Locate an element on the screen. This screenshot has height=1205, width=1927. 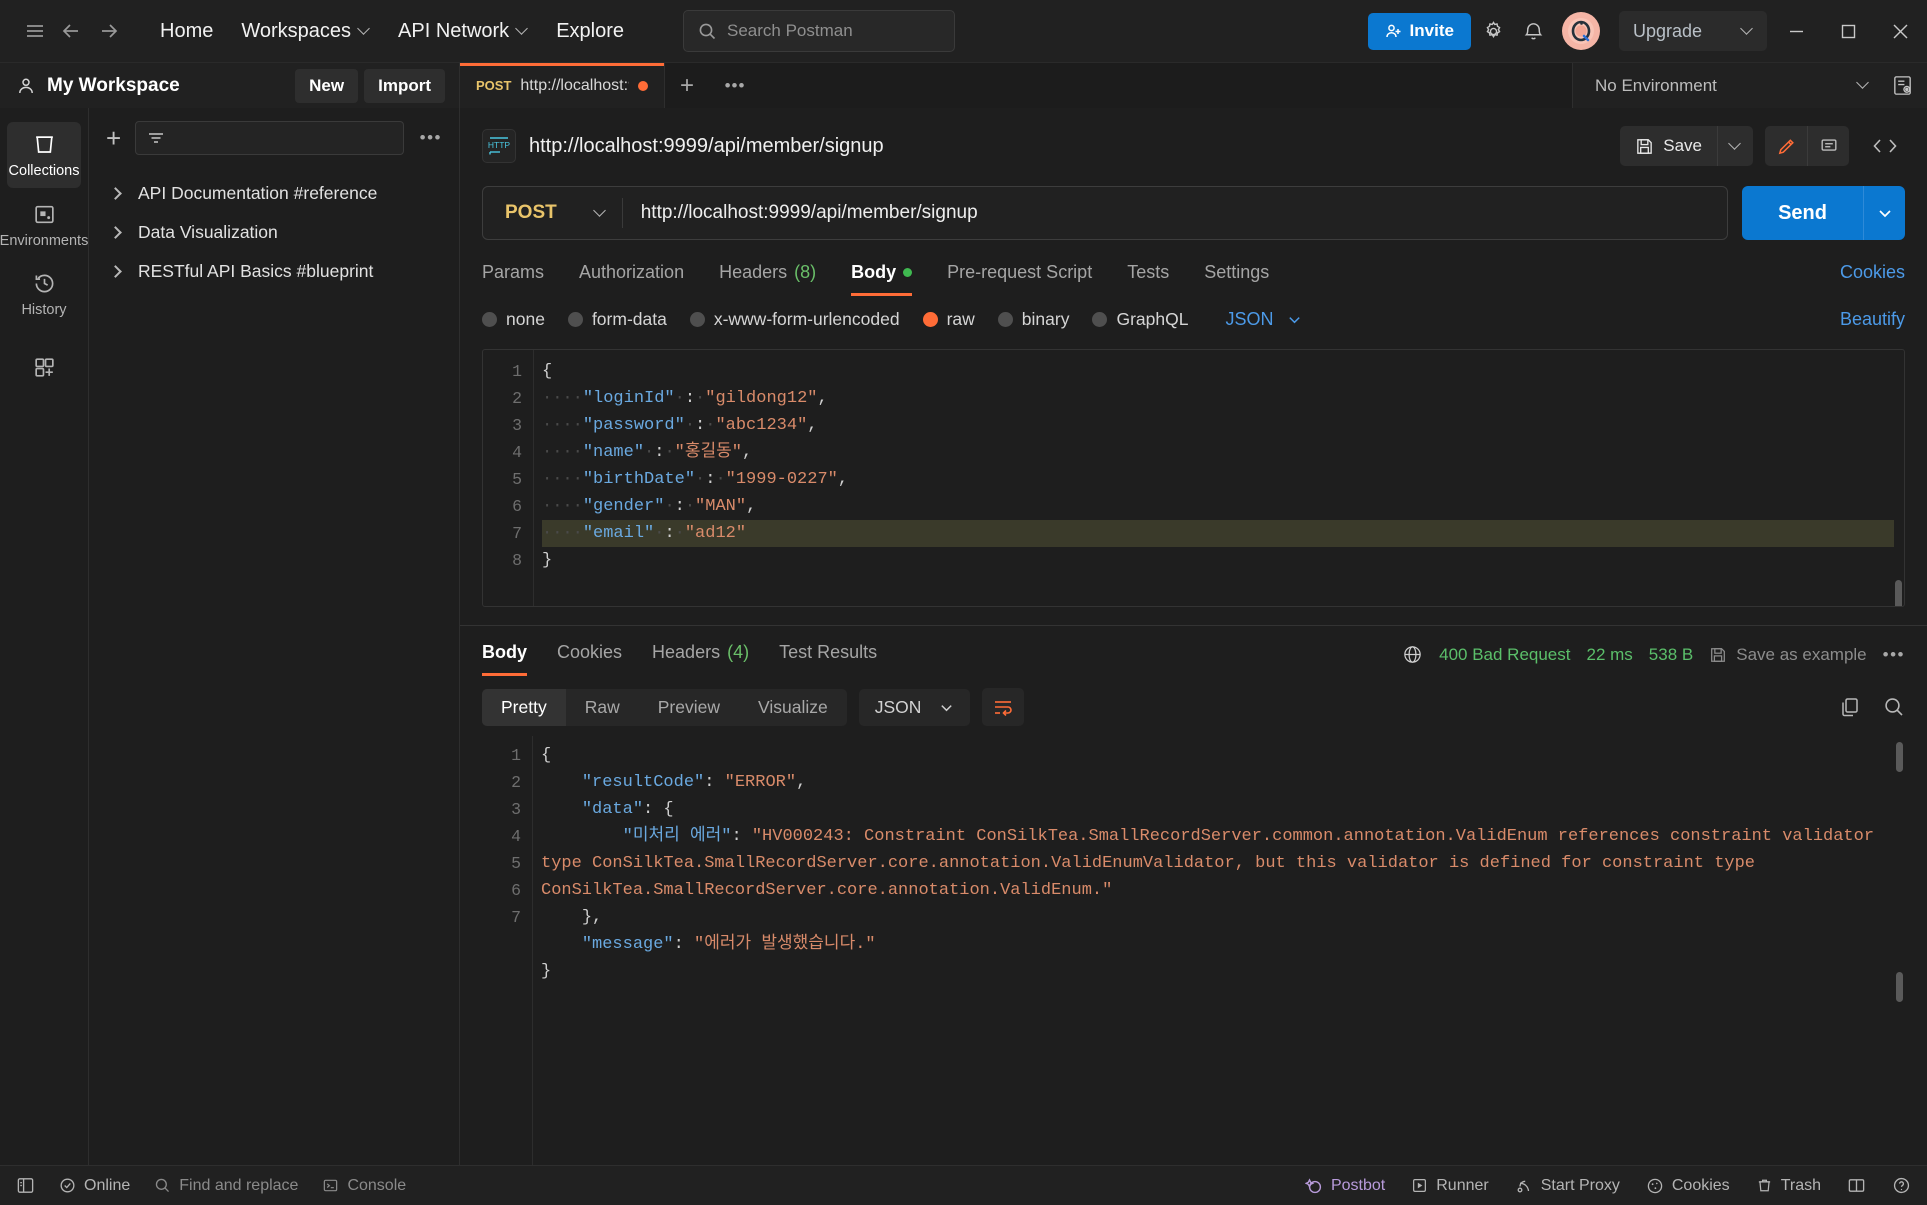
status-bar-right: Postbot Runner Start Proxy Cookies Trash is located at coordinates (1607, 1185).